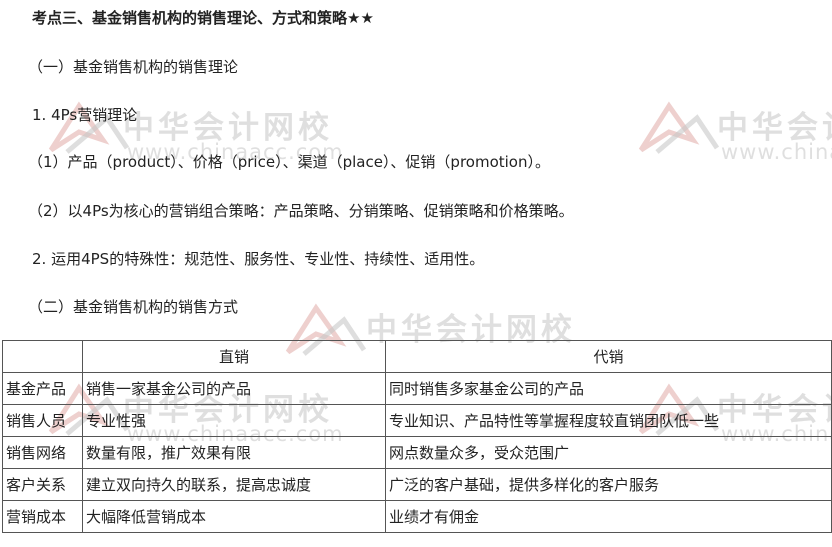  I want to click on paragraph-marketing-mix: （2）以4Ps为核心的营销组合策略：产品策略、分销策略、促销策略和价格策略。, so click(301, 211).